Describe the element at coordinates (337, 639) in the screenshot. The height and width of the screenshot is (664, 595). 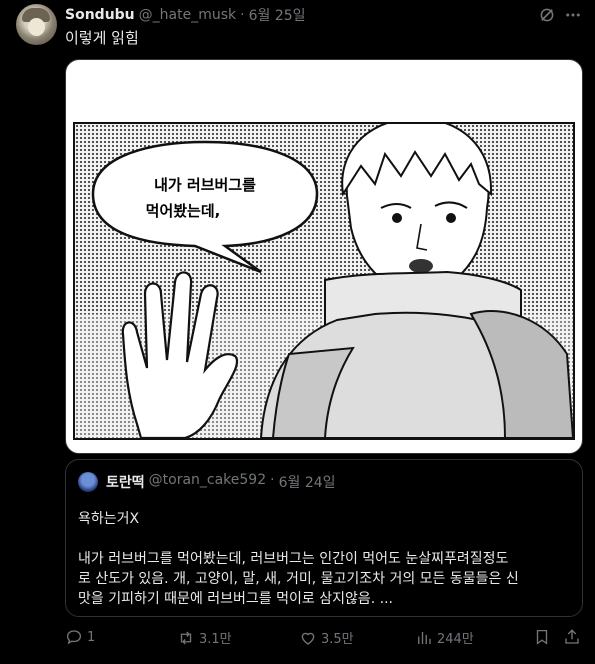
I see `like-count: 3.5만` at that location.